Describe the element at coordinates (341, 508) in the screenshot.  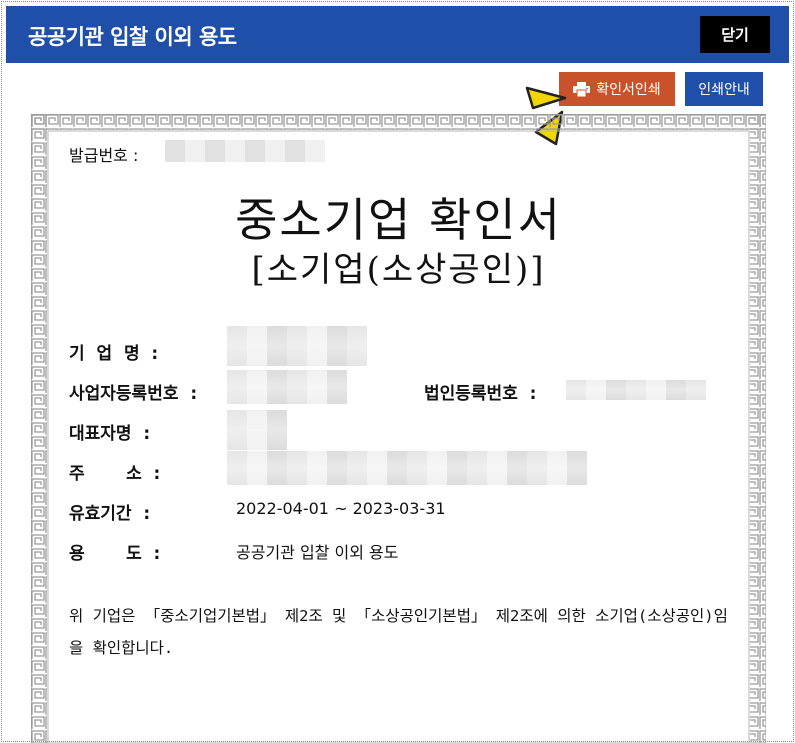
I see `validity-value: 2022-04-01 ~ 2023-03-31` at that location.